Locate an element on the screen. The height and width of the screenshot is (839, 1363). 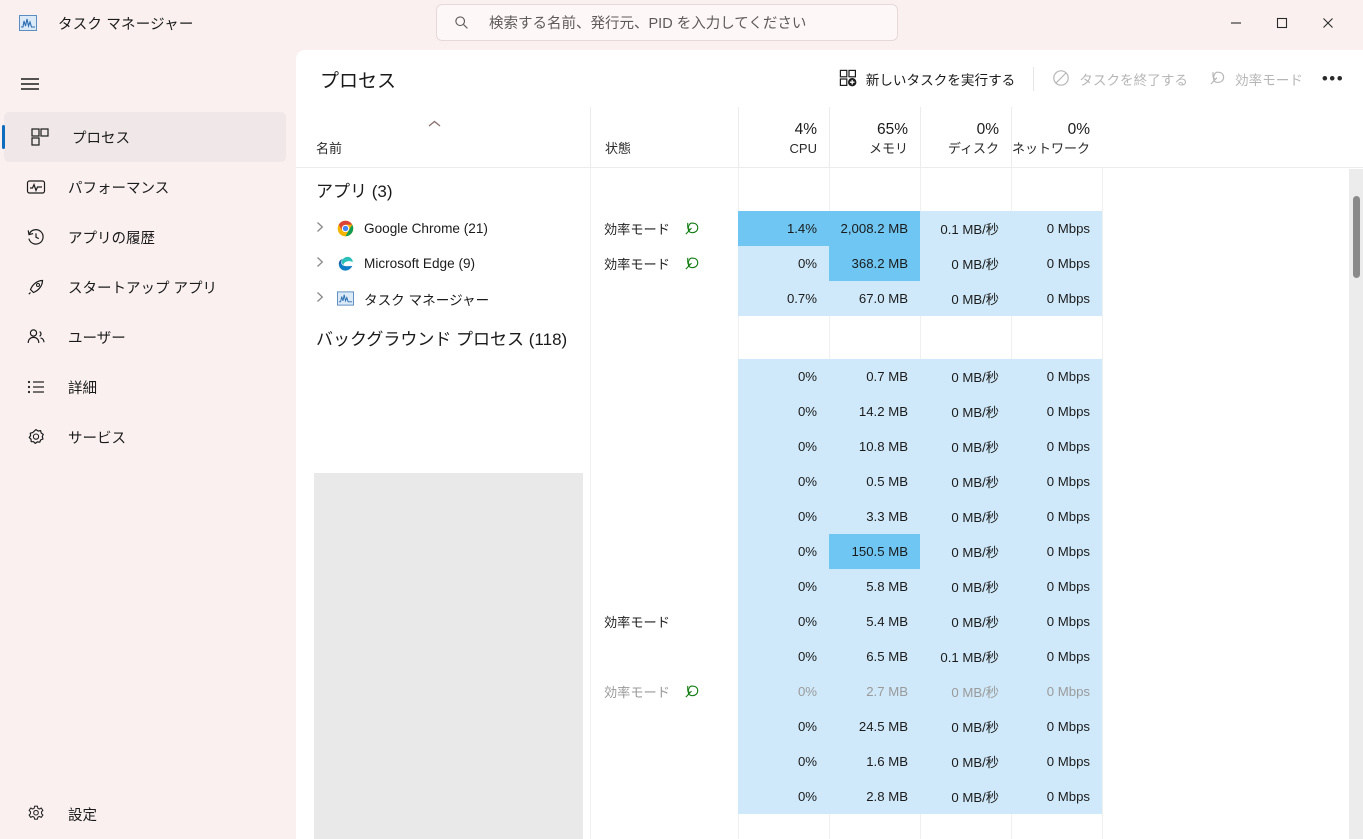
table-row: 0% 14.2 MB 0 MB/秒 0 Mbps is located at coordinates (829, 411).